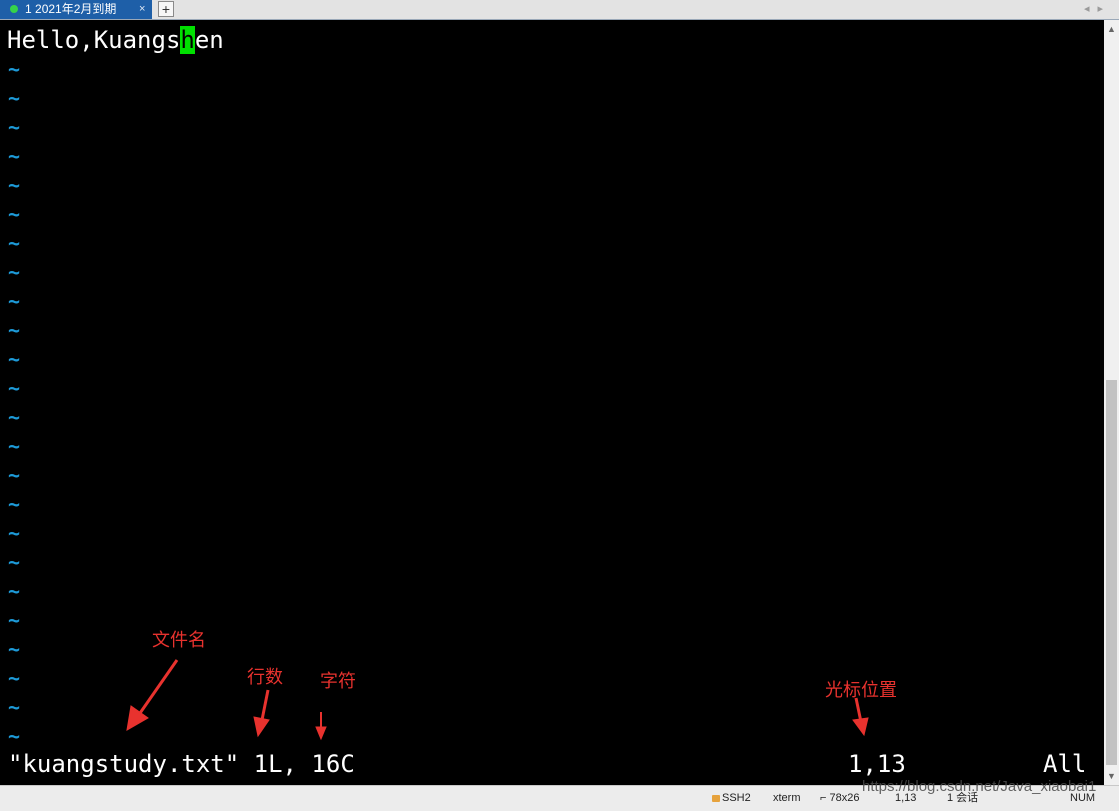  Describe the element at coordinates (1111, 29) in the screenshot. I see `scroll-up-icon: ▲` at that location.